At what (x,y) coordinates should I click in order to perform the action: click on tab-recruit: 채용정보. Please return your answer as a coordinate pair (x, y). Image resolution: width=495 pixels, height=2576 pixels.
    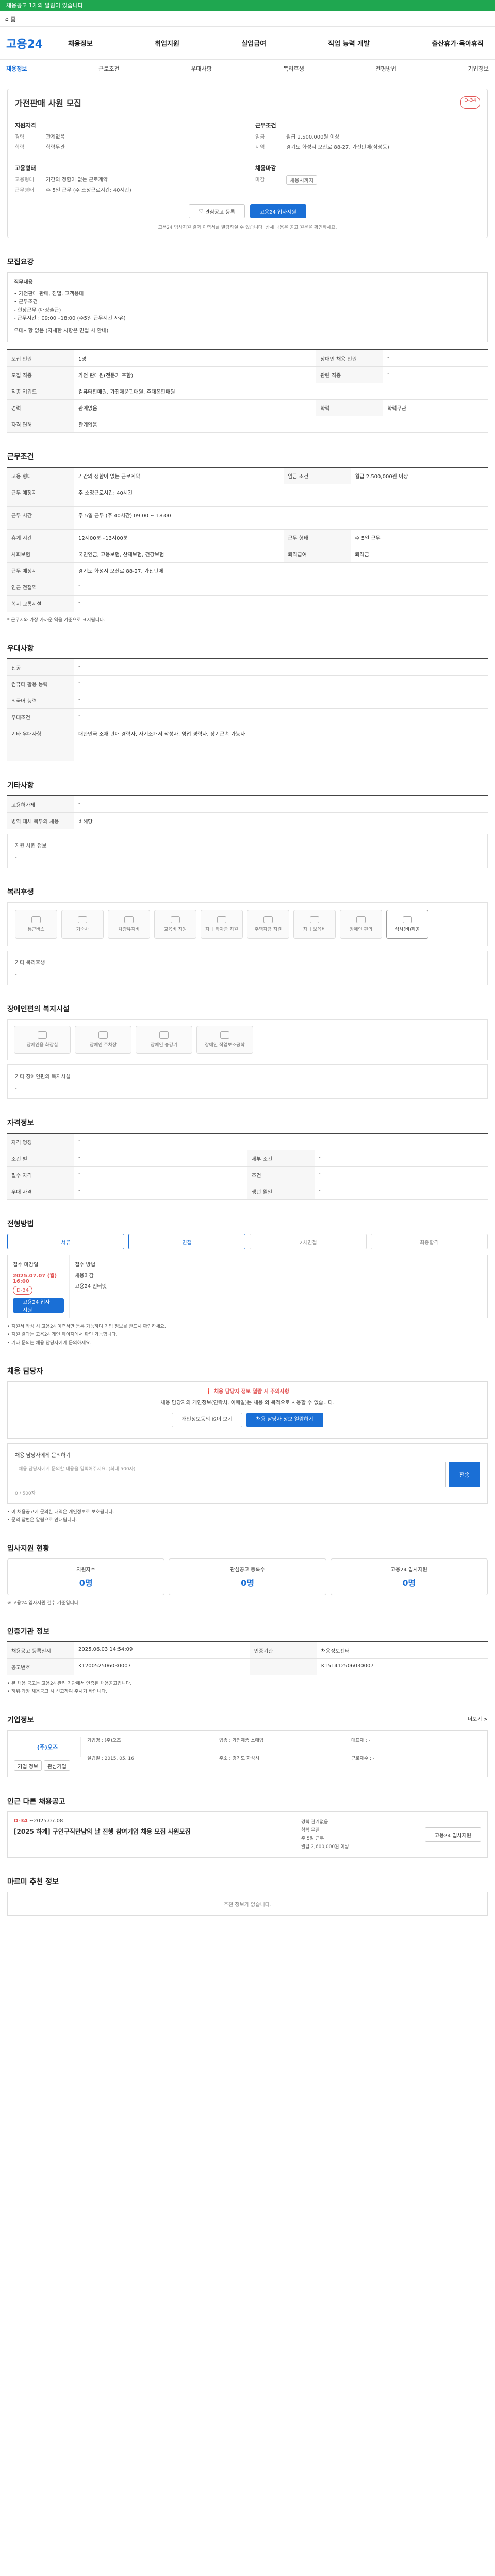
    Looking at the image, I should click on (16, 68).